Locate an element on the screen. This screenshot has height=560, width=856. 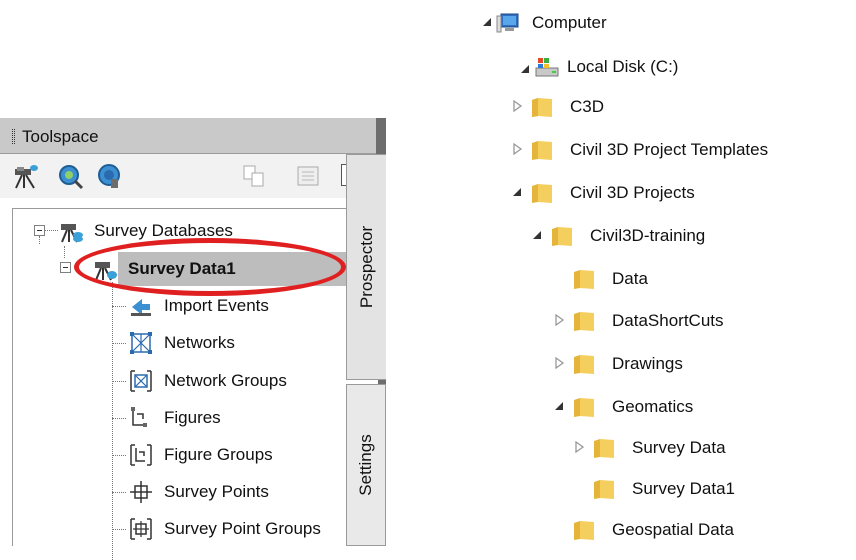
item-view-icon is located at coordinates (308, 176).